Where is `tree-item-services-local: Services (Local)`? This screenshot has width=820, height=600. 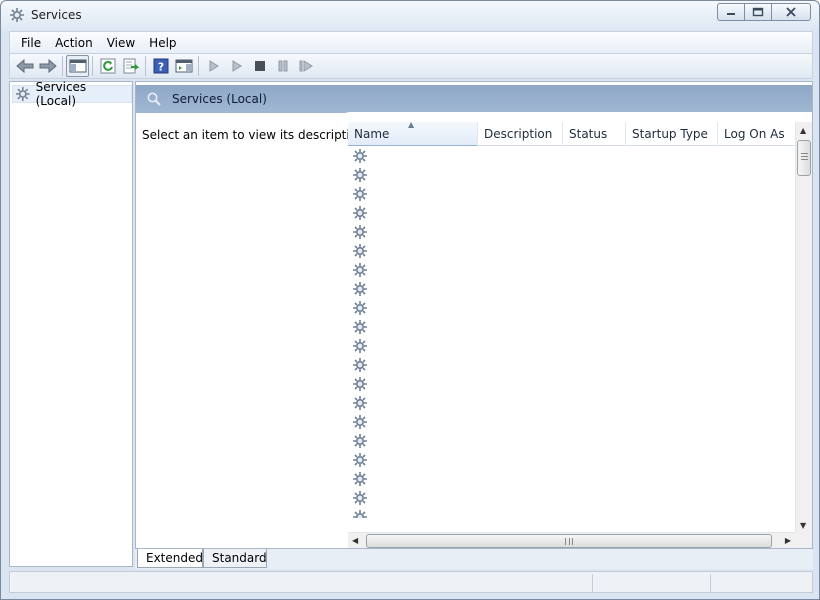 tree-item-services-local: Services (Local) is located at coordinates (72, 94).